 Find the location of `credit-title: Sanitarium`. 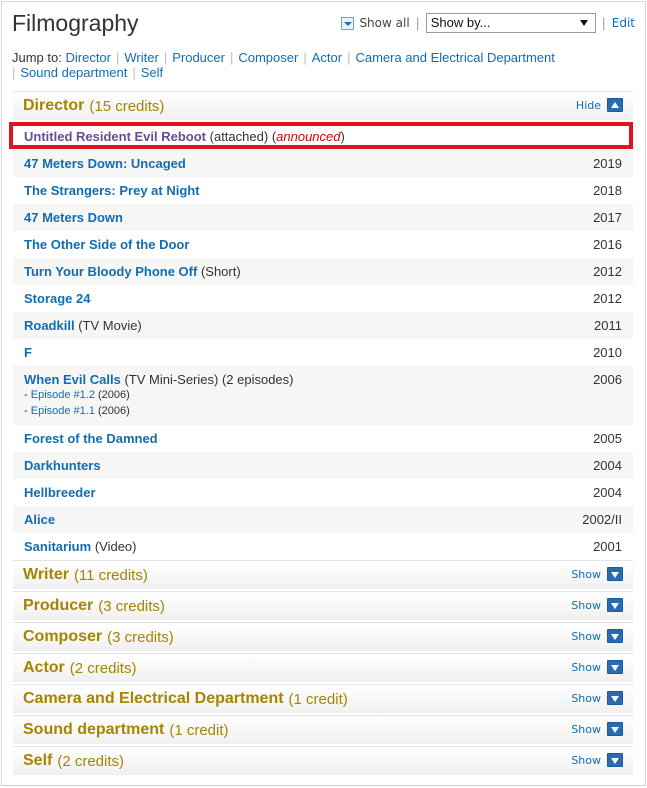

credit-title: Sanitarium is located at coordinates (57, 546).